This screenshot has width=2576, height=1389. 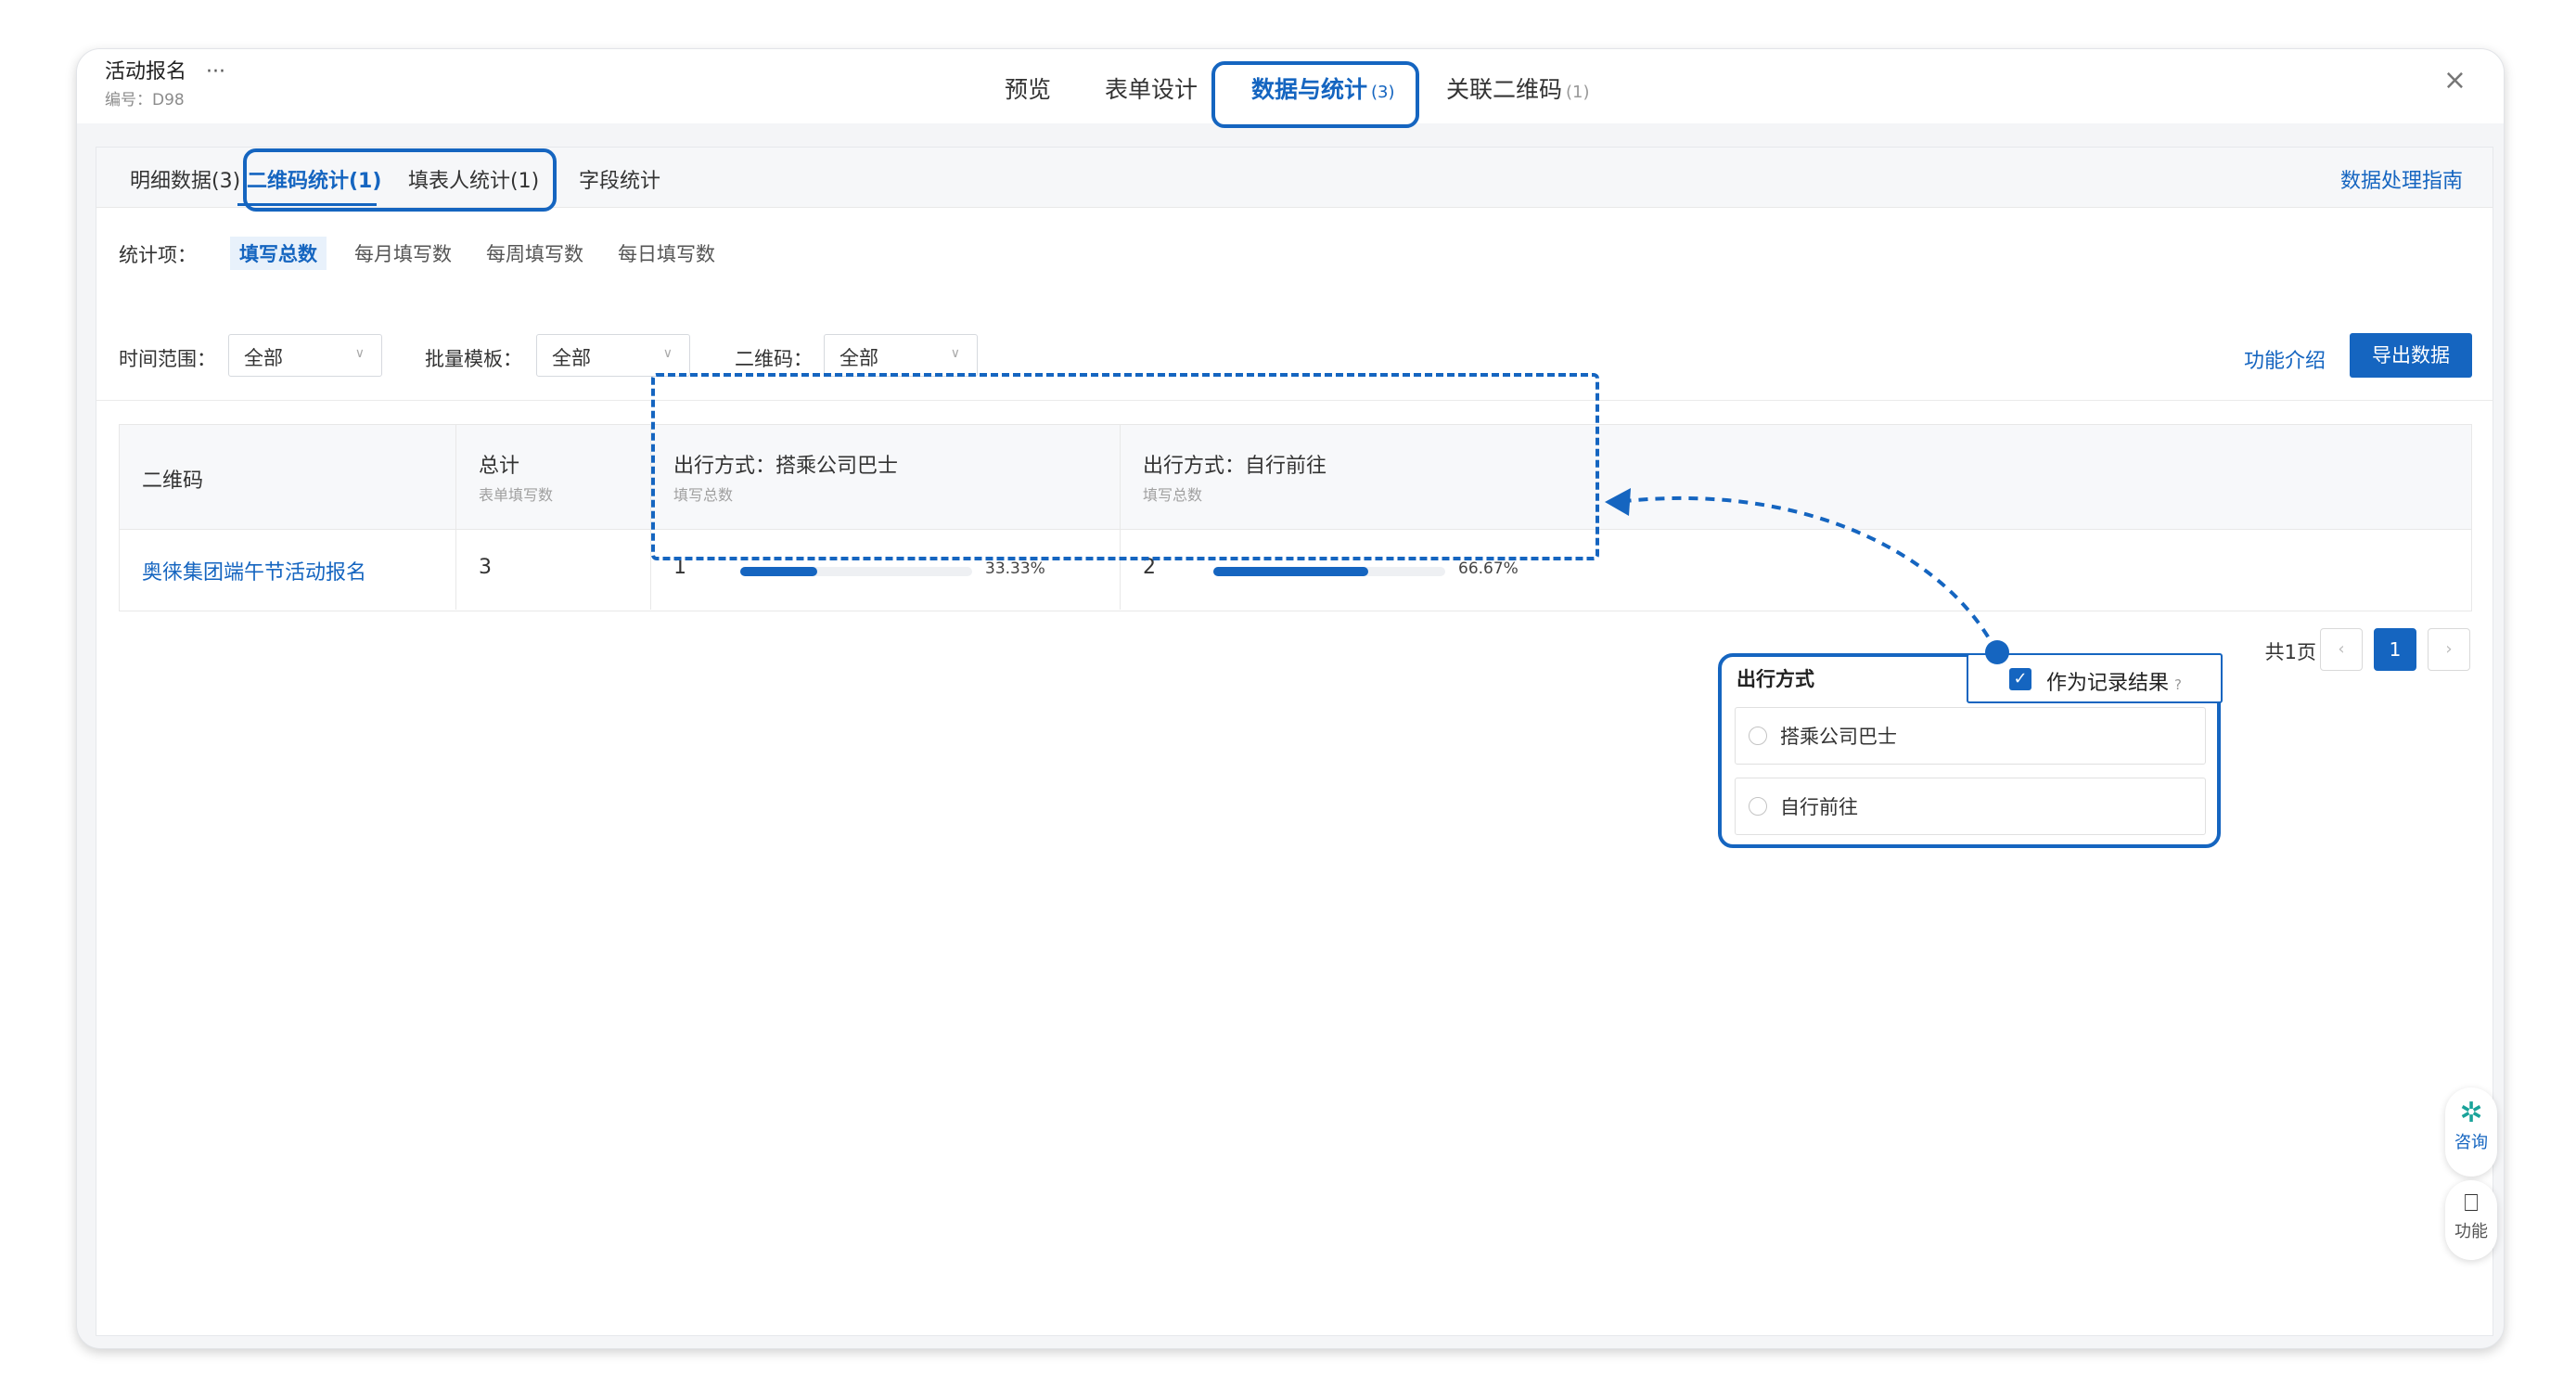 I want to click on travel-field-callout: 出行方式 ✓ 作为记录结果? 搭乘公司巴士 自行前往, so click(x=1970, y=750).